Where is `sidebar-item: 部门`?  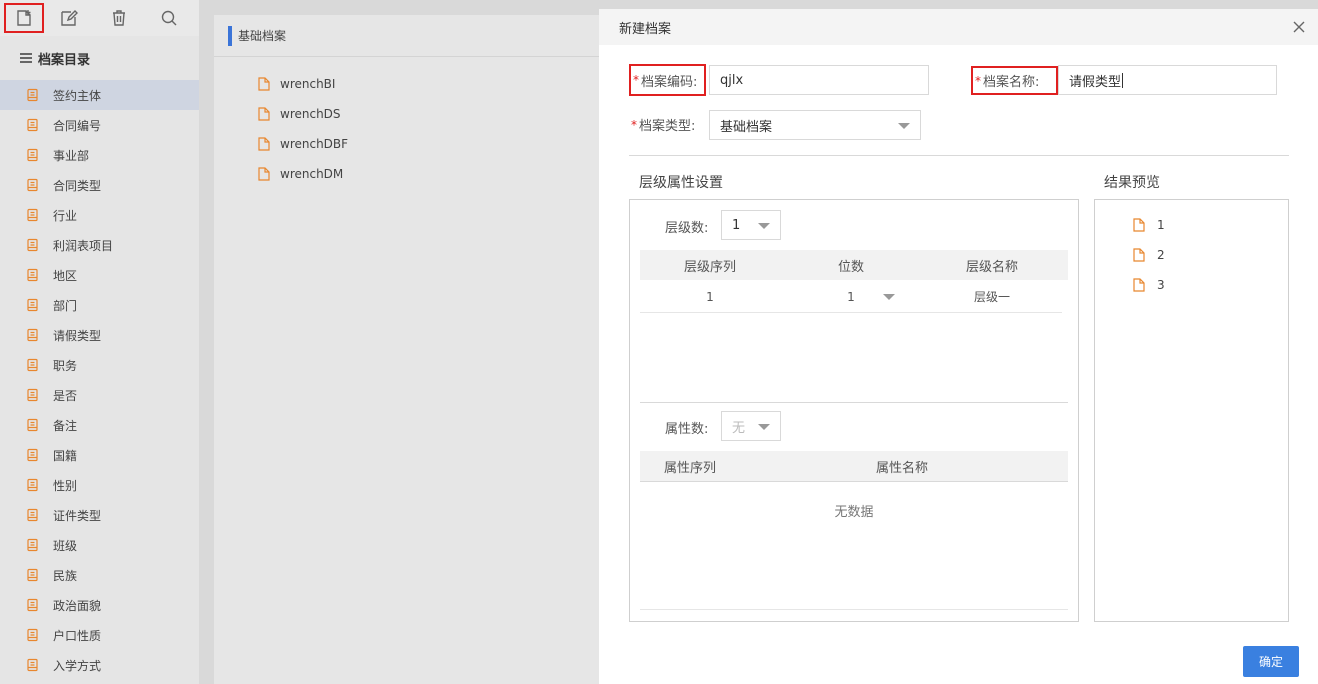
sidebar-item: 部门 is located at coordinates (99, 305).